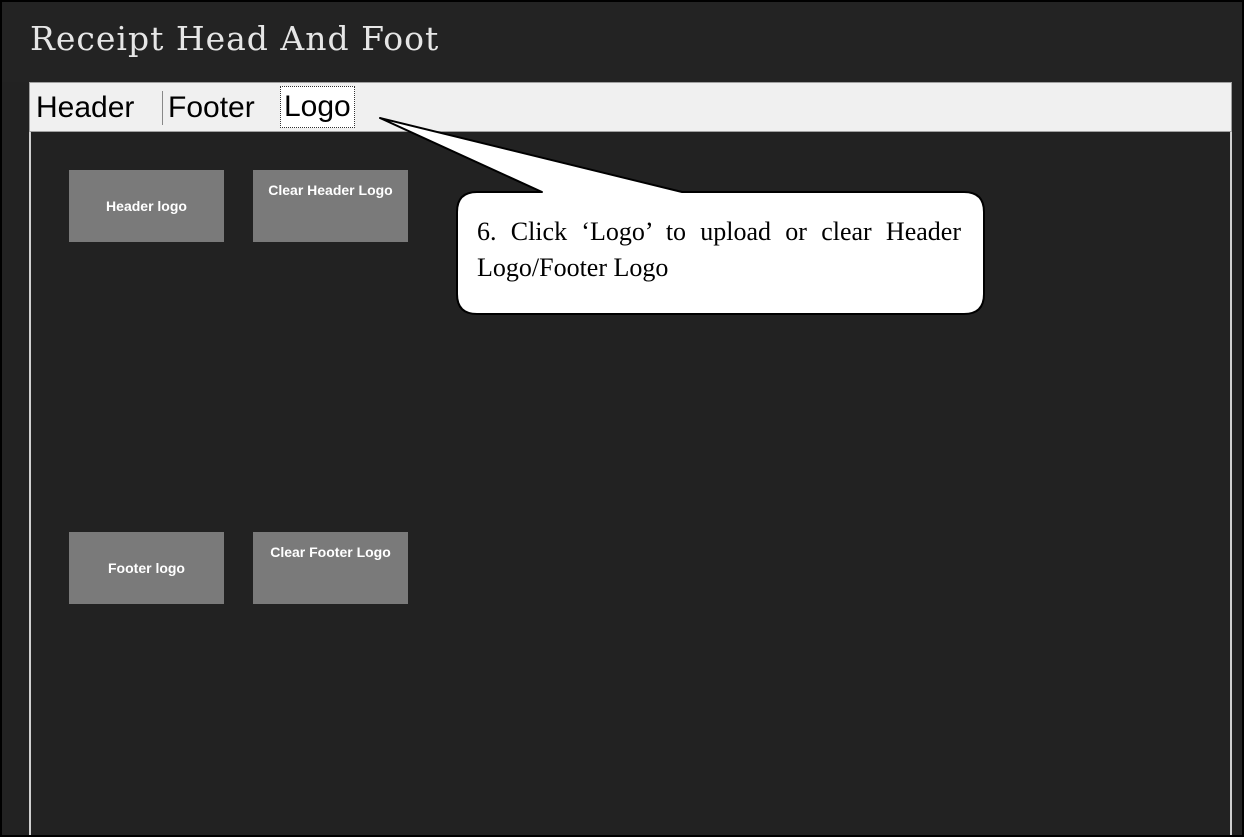 The image size is (1244, 837). Describe the element at coordinates (146, 206) in the screenshot. I see `header-logo-button: Header logo` at that location.